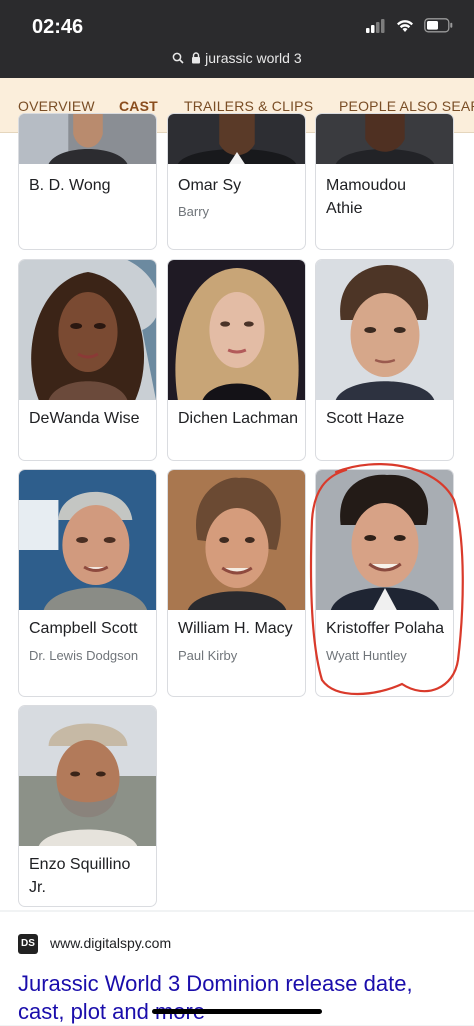 The height and width of the screenshot is (1026, 474). I want to click on cast-card-campbell-scott: Campbell Scott Dr. Lewis Dodgson, so click(87, 583).